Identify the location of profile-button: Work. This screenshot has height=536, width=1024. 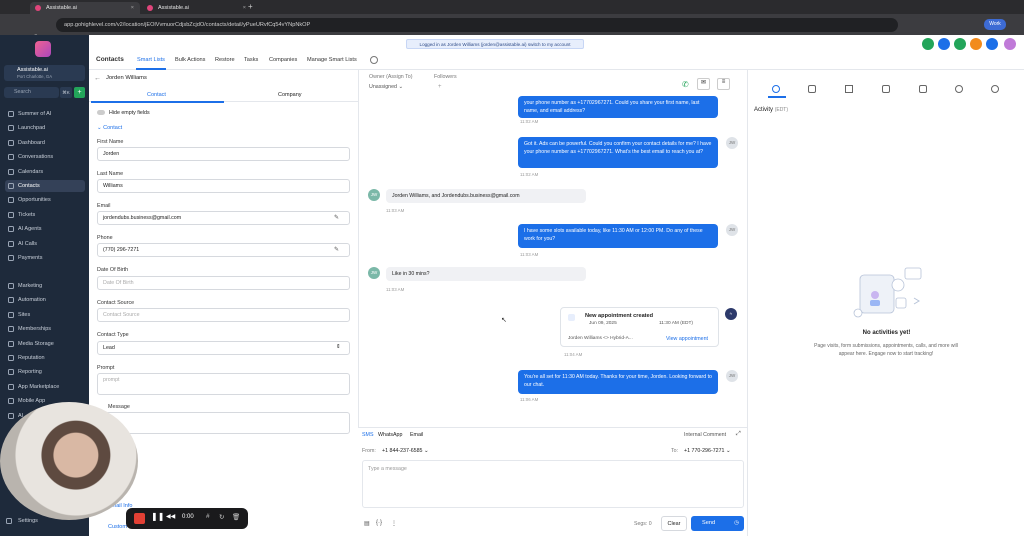
(995, 24).